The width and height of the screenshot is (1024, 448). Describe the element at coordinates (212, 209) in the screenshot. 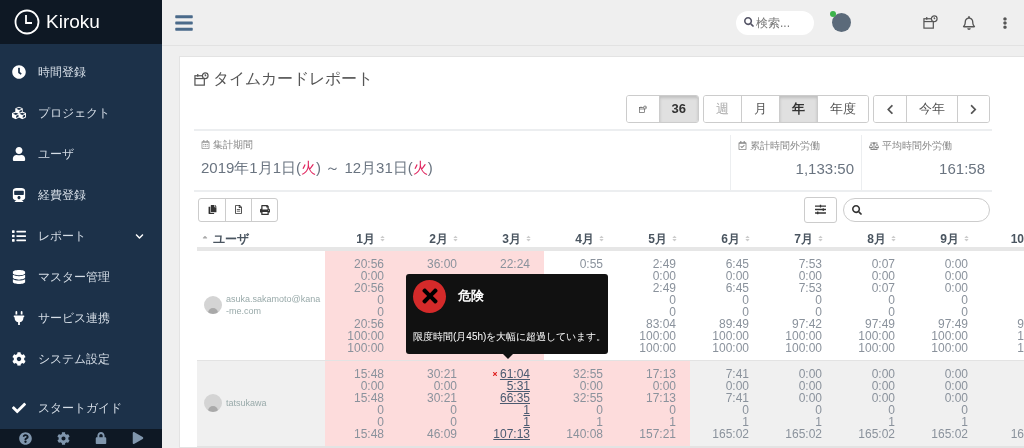

I see `copy-icon` at that location.